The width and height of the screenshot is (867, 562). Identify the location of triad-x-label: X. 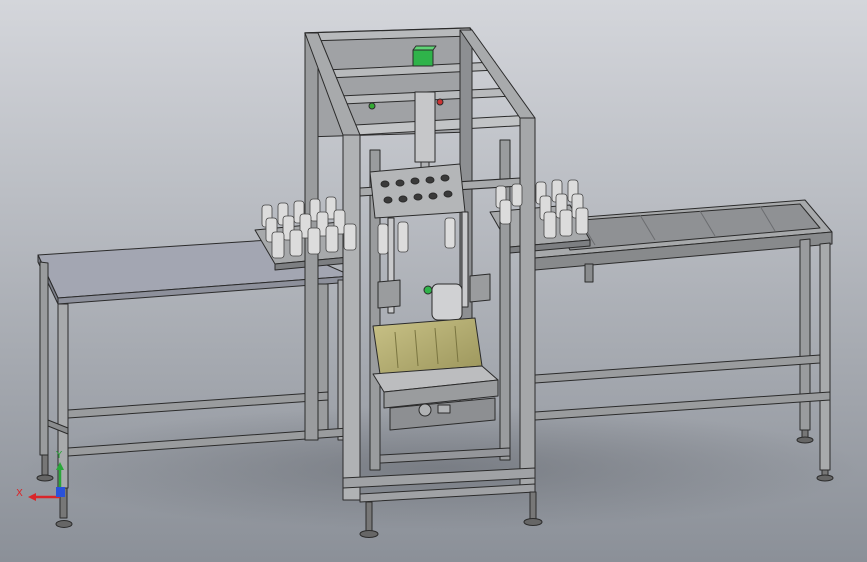
(19, 493).